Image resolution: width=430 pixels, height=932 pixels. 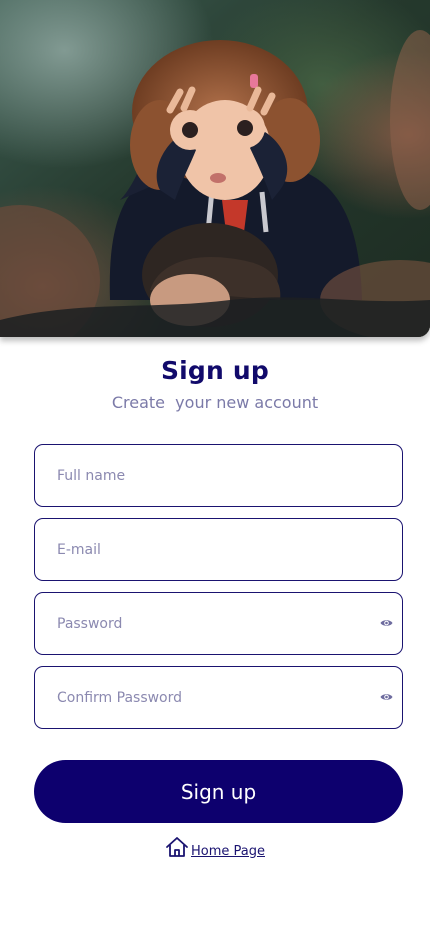 I want to click on password-input, so click(x=212, y=623).